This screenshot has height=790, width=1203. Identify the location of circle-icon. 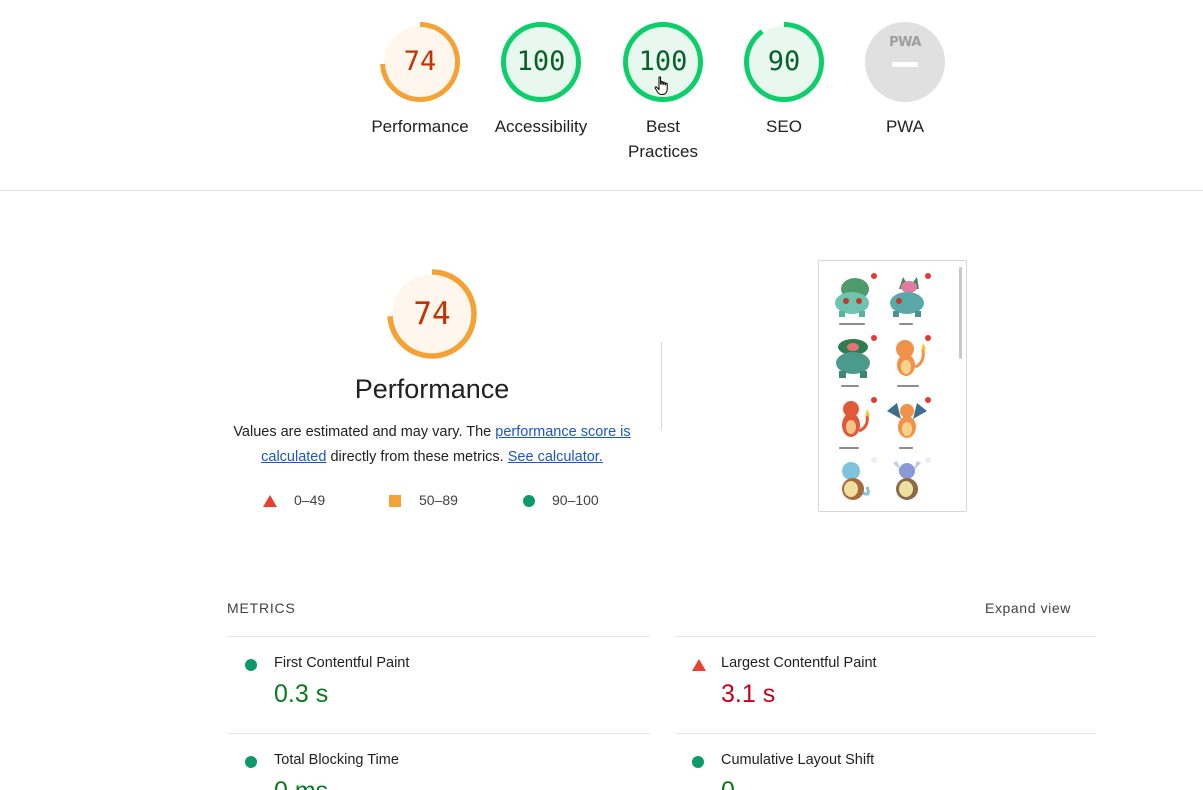
(529, 501).